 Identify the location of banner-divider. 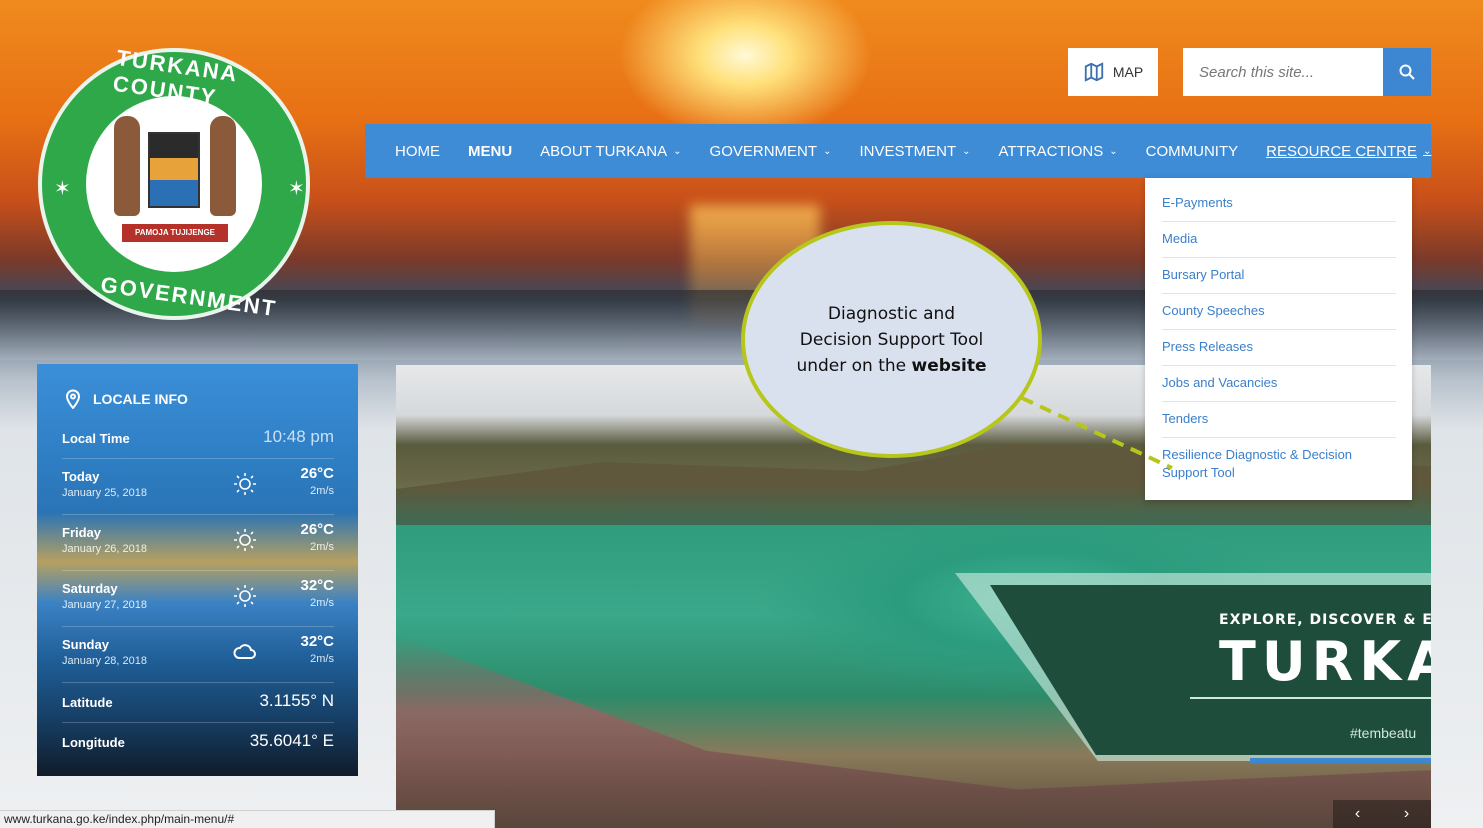
(1310, 698).